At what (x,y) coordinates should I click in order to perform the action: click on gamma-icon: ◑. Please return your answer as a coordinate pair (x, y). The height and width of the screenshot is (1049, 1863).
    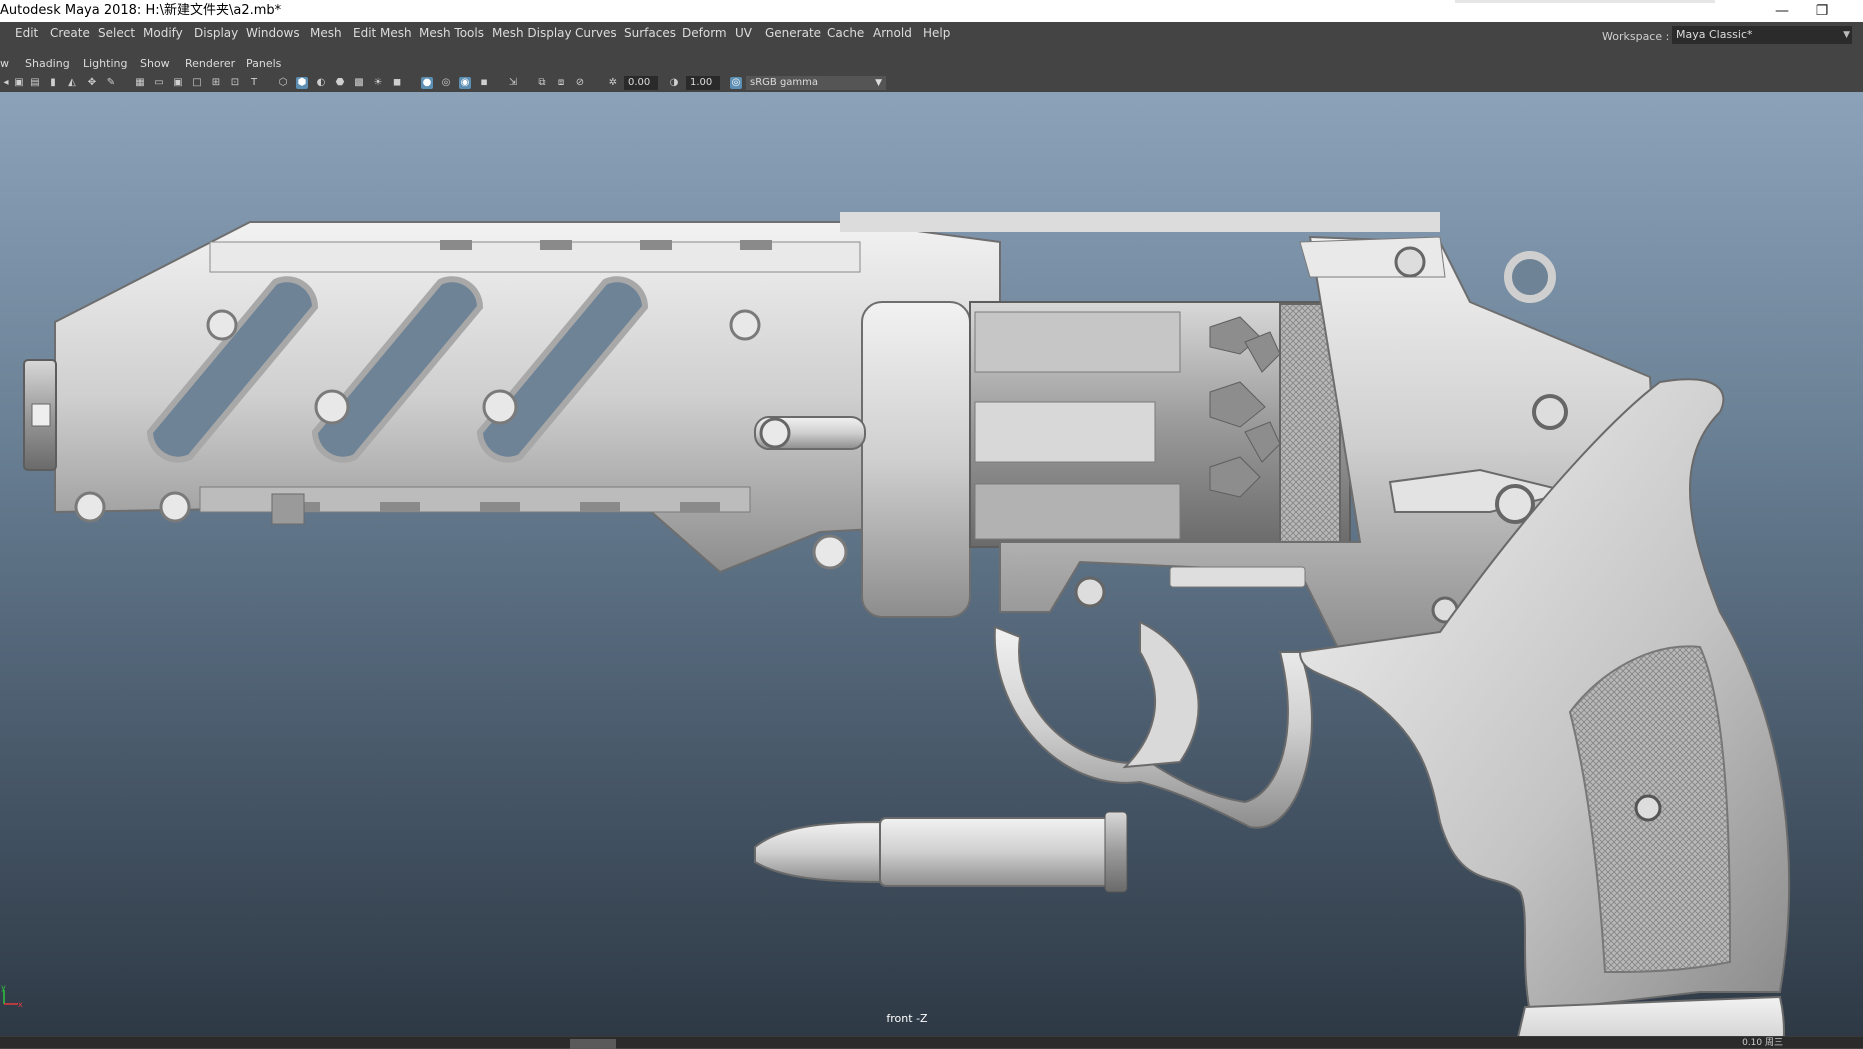
    Looking at the image, I should click on (674, 83).